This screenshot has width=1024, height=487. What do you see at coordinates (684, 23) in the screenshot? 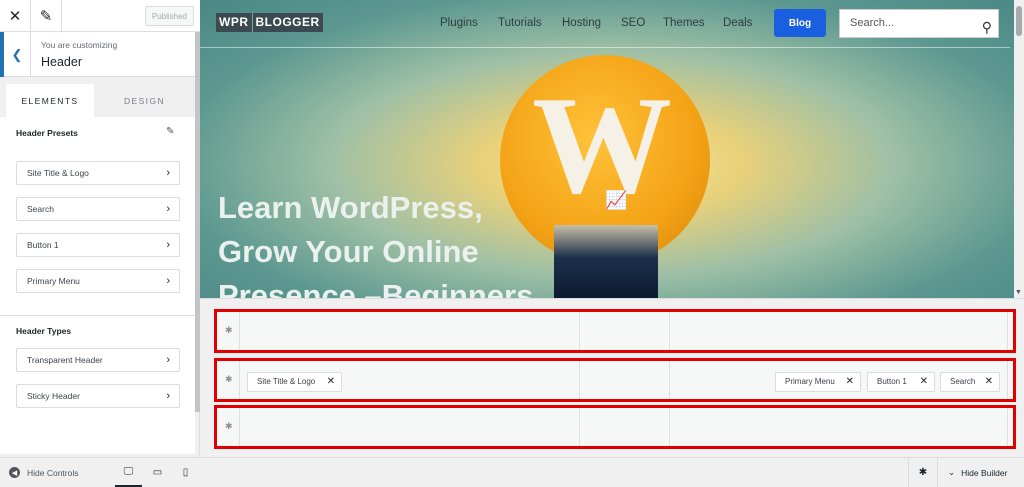
I see `nav-themes: Themes` at bounding box center [684, 23].